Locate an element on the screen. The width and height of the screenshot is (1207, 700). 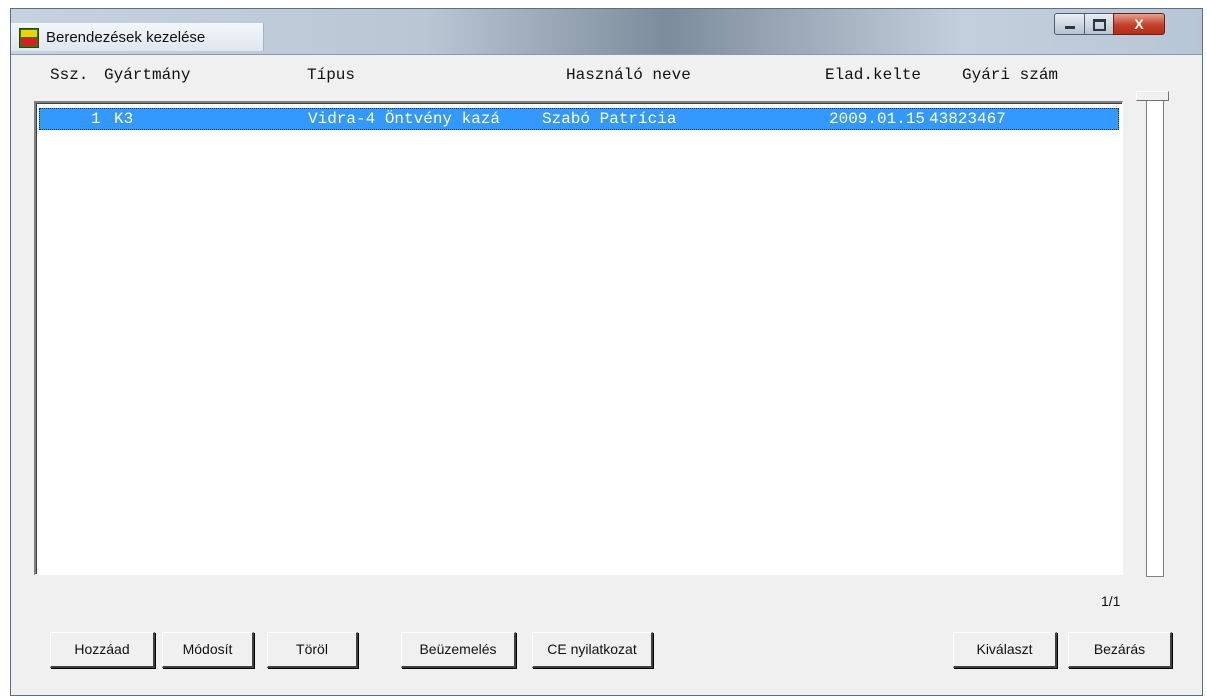
add-button: Hozzáad is located at coordinates (102, 650).